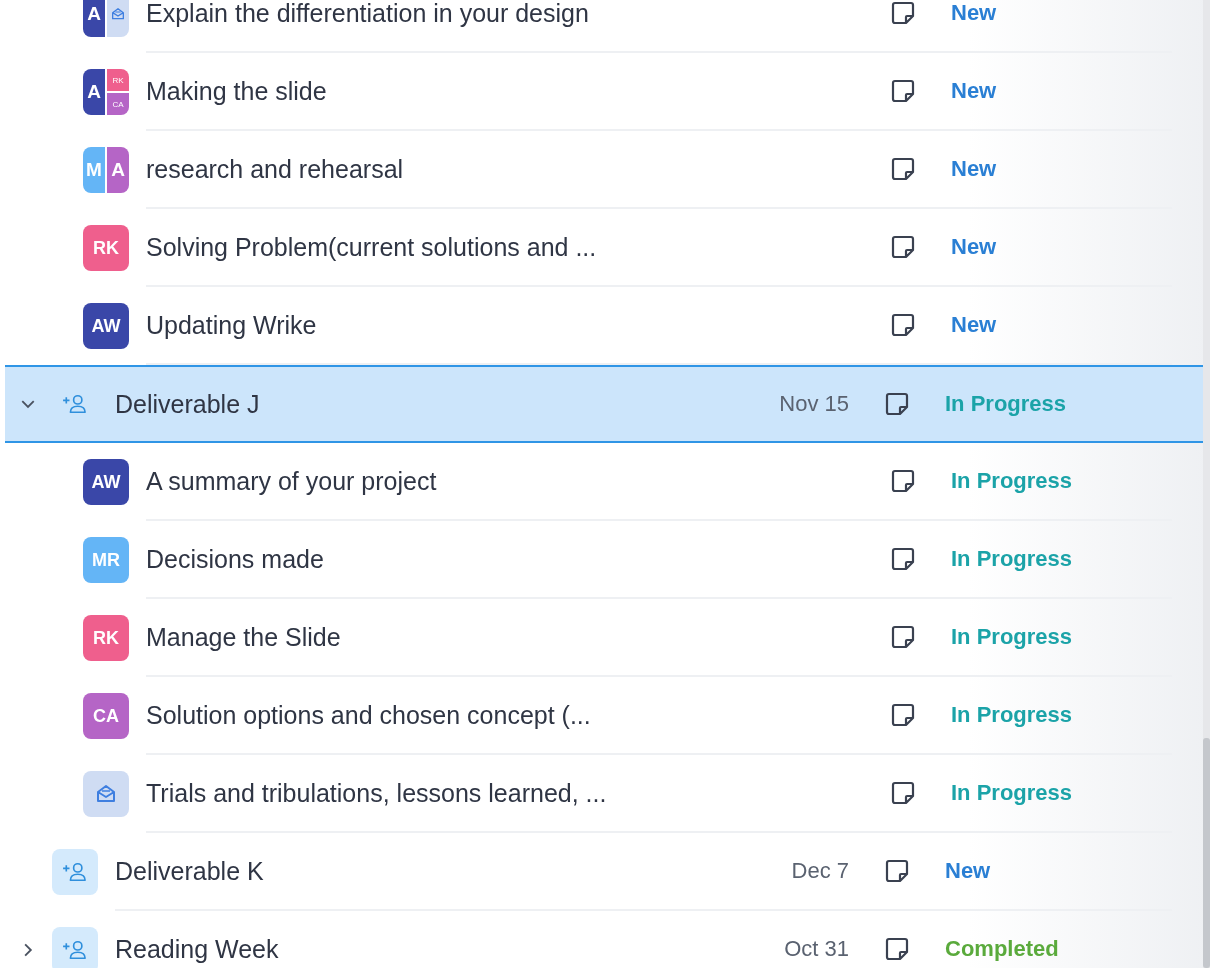  Describe the element at coordinates (450, 949) in the screenshot. I see `group-title: Reading Week` at that location.